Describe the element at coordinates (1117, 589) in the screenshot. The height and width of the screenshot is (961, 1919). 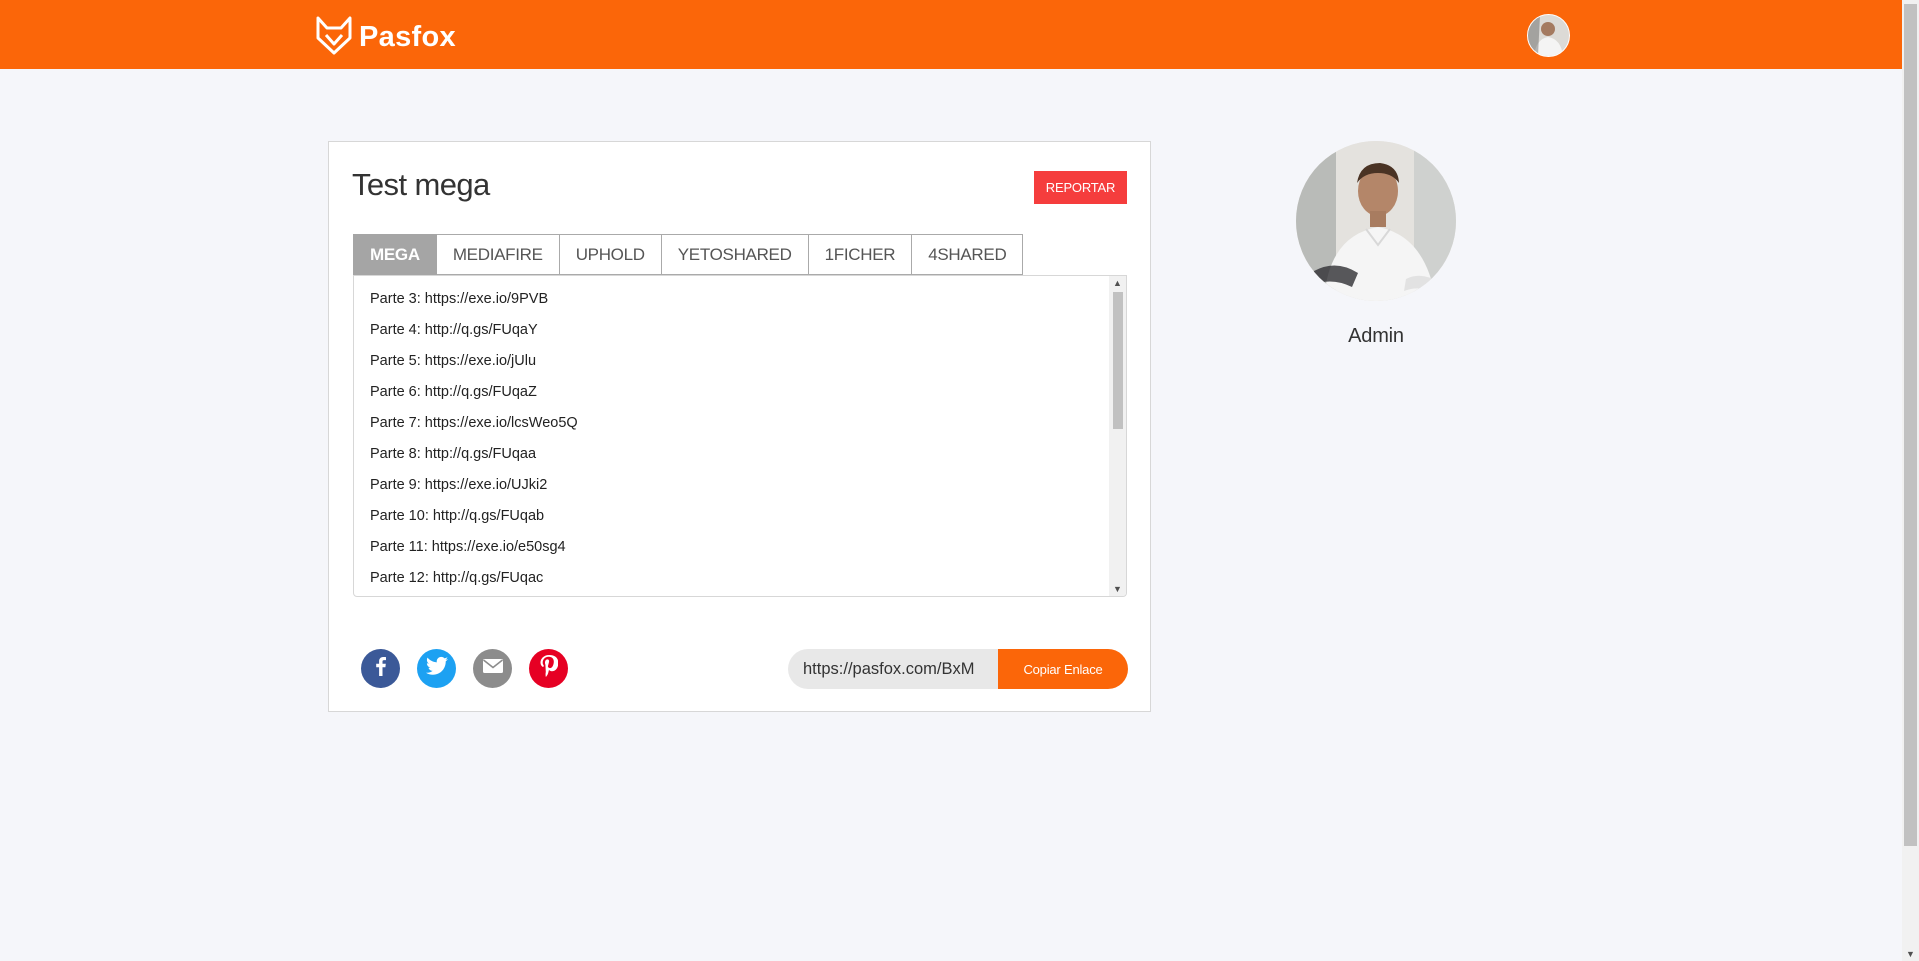
I see `scroll-down-icon: ▼` at that location.